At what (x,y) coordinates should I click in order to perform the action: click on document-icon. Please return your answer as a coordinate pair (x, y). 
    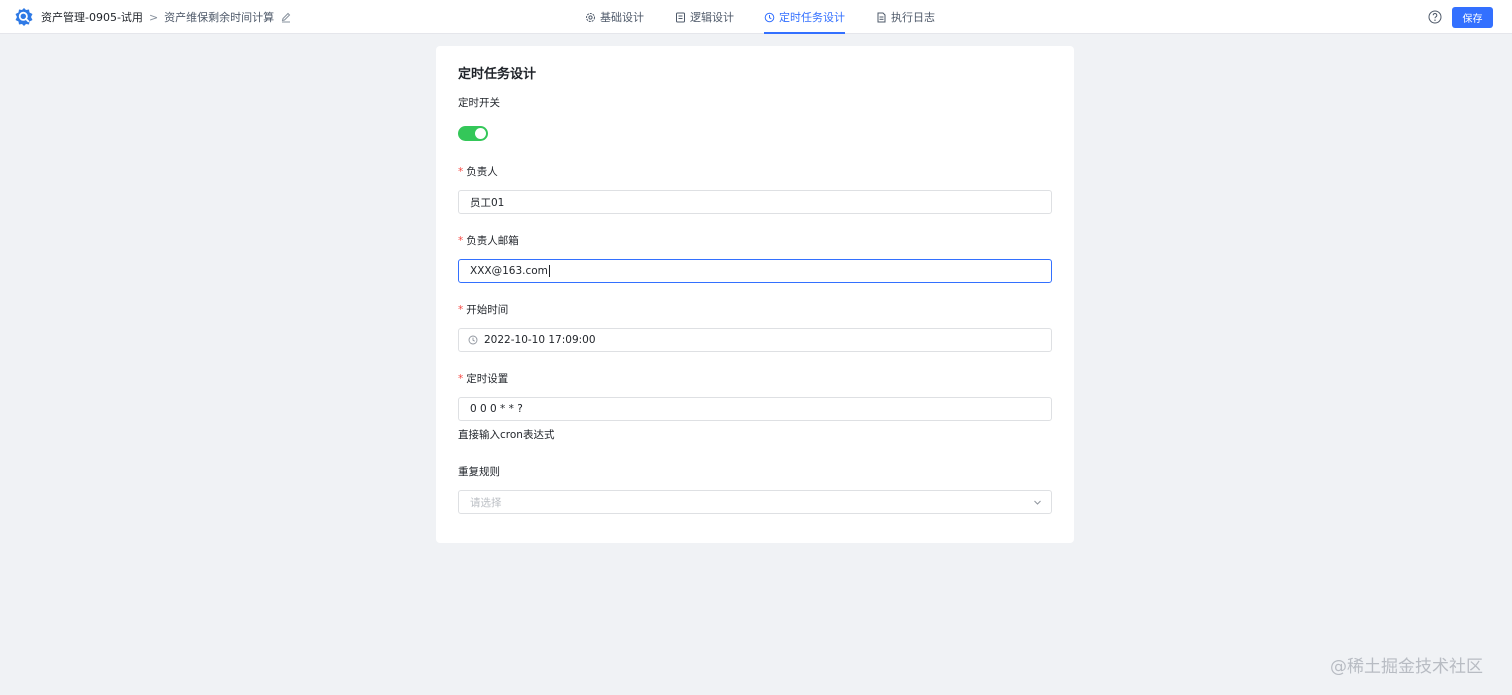
    Looking at the image, I should click on (680, 17).